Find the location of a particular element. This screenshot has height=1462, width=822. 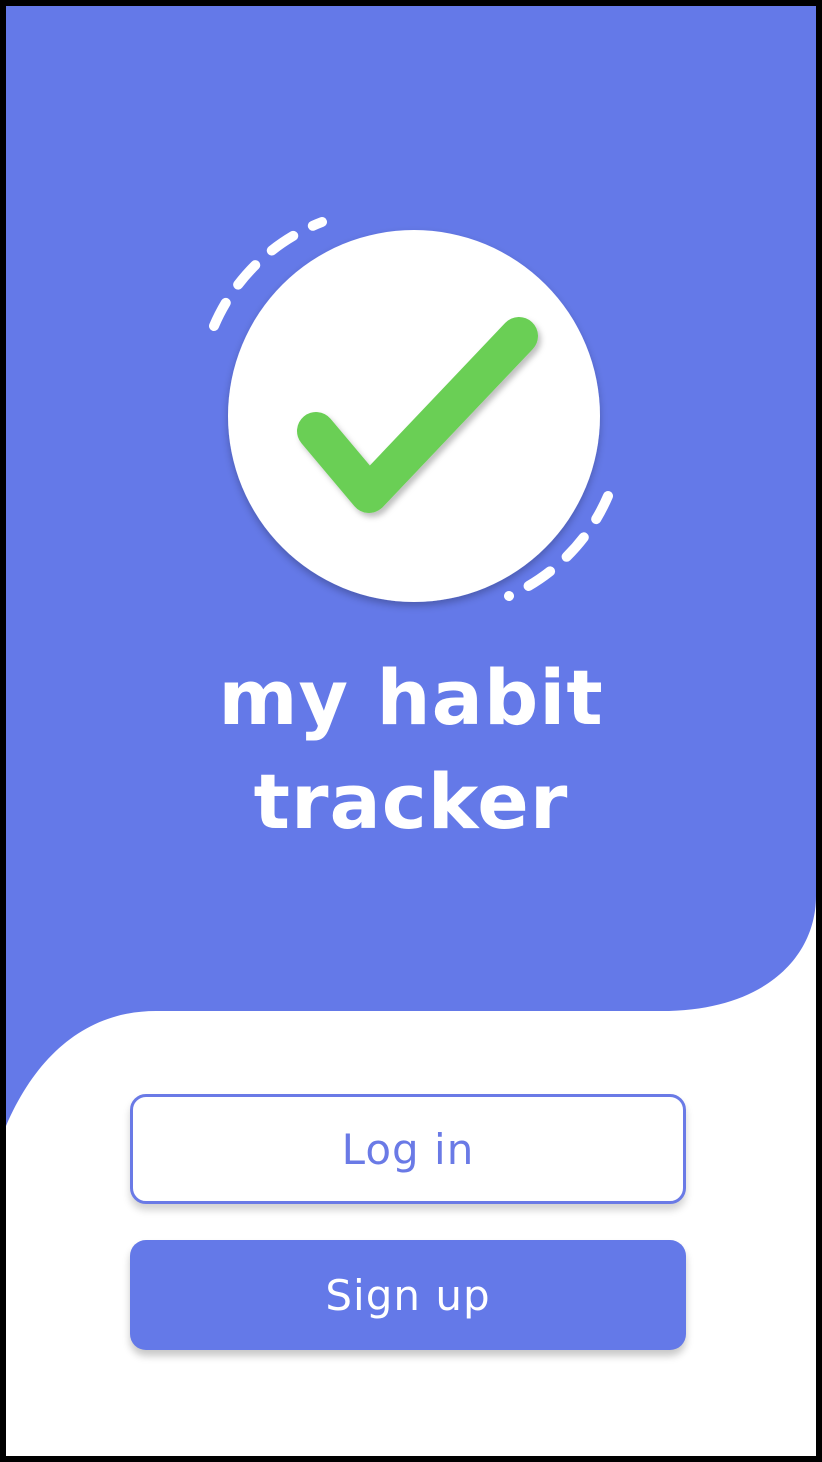

signup-button: Sign up is located at coordinates (408, 1295).